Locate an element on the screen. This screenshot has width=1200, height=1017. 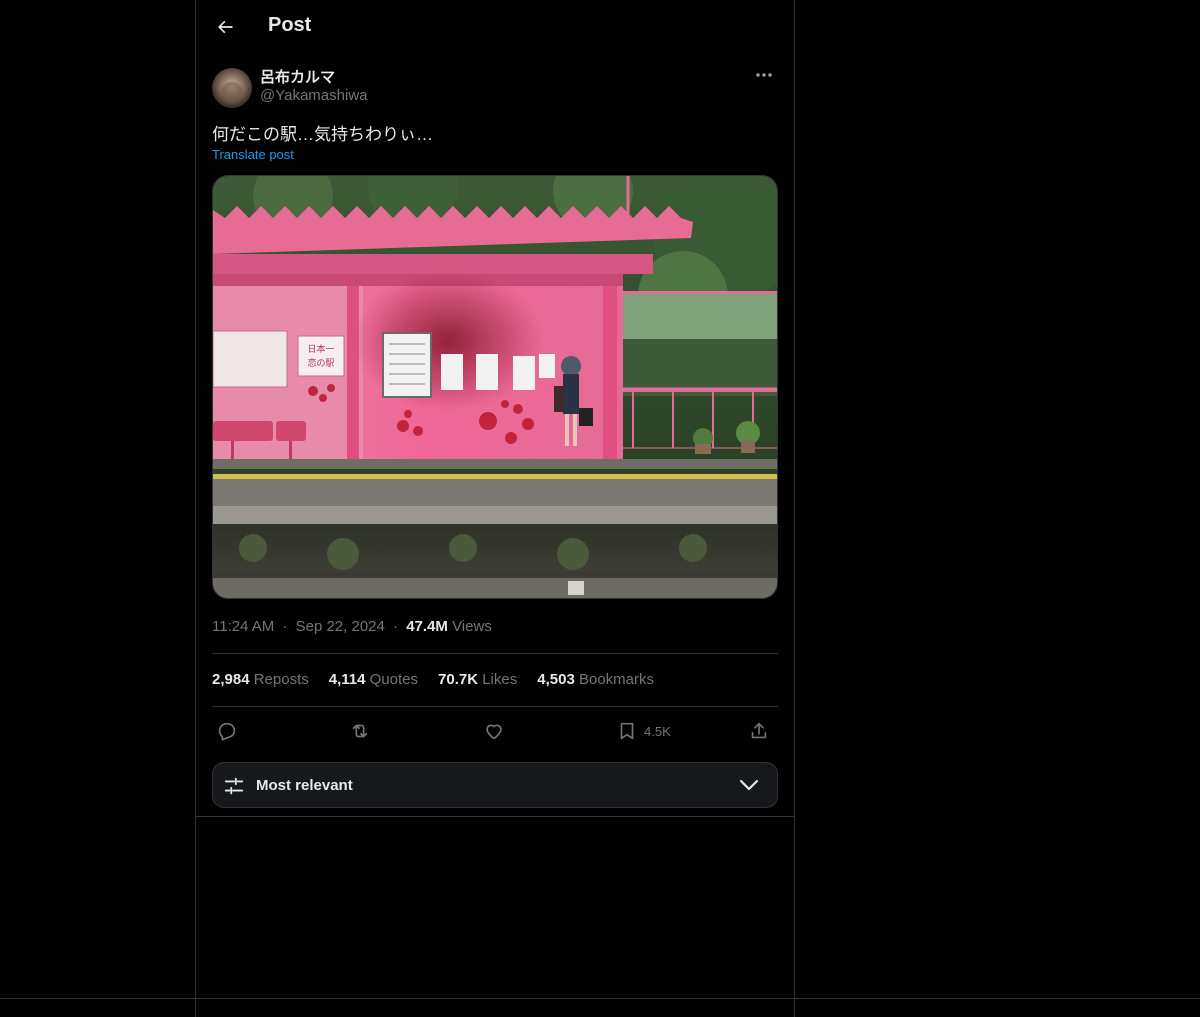
back-arrow-icon is located at coordinates (225, 27).